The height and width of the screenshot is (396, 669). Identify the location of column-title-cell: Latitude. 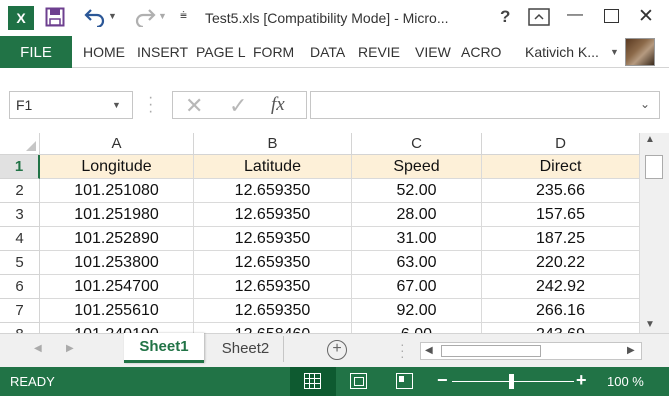
(273, 167).